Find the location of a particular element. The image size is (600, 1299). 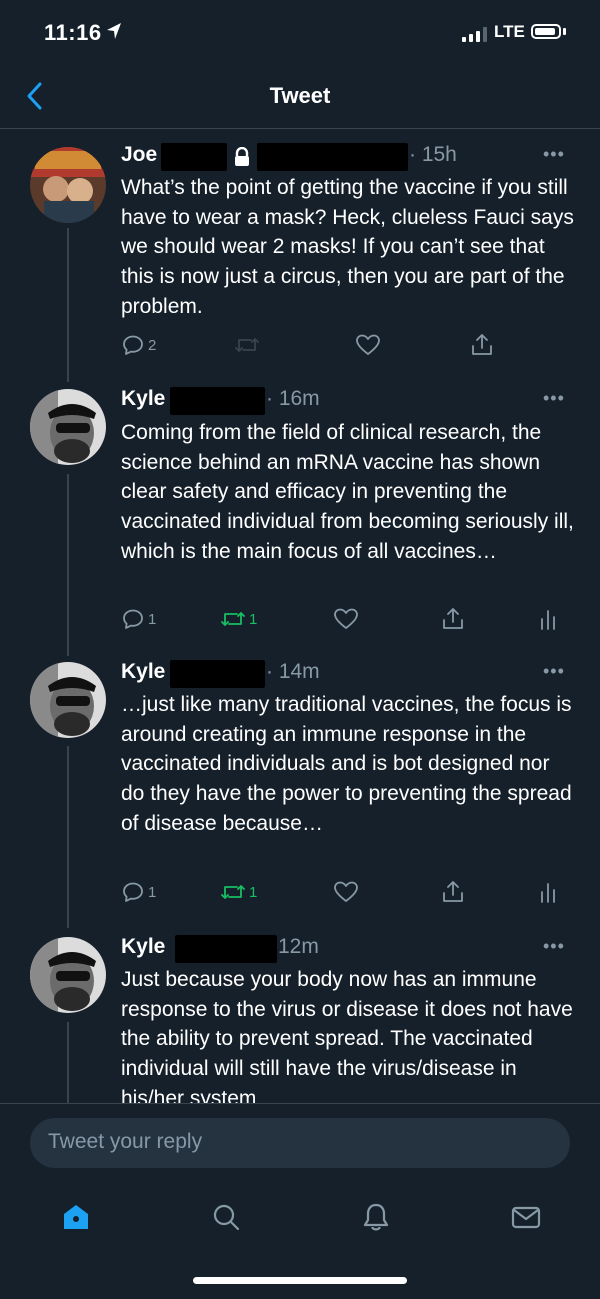

tab-messages is located at coordinates (526, 1217).